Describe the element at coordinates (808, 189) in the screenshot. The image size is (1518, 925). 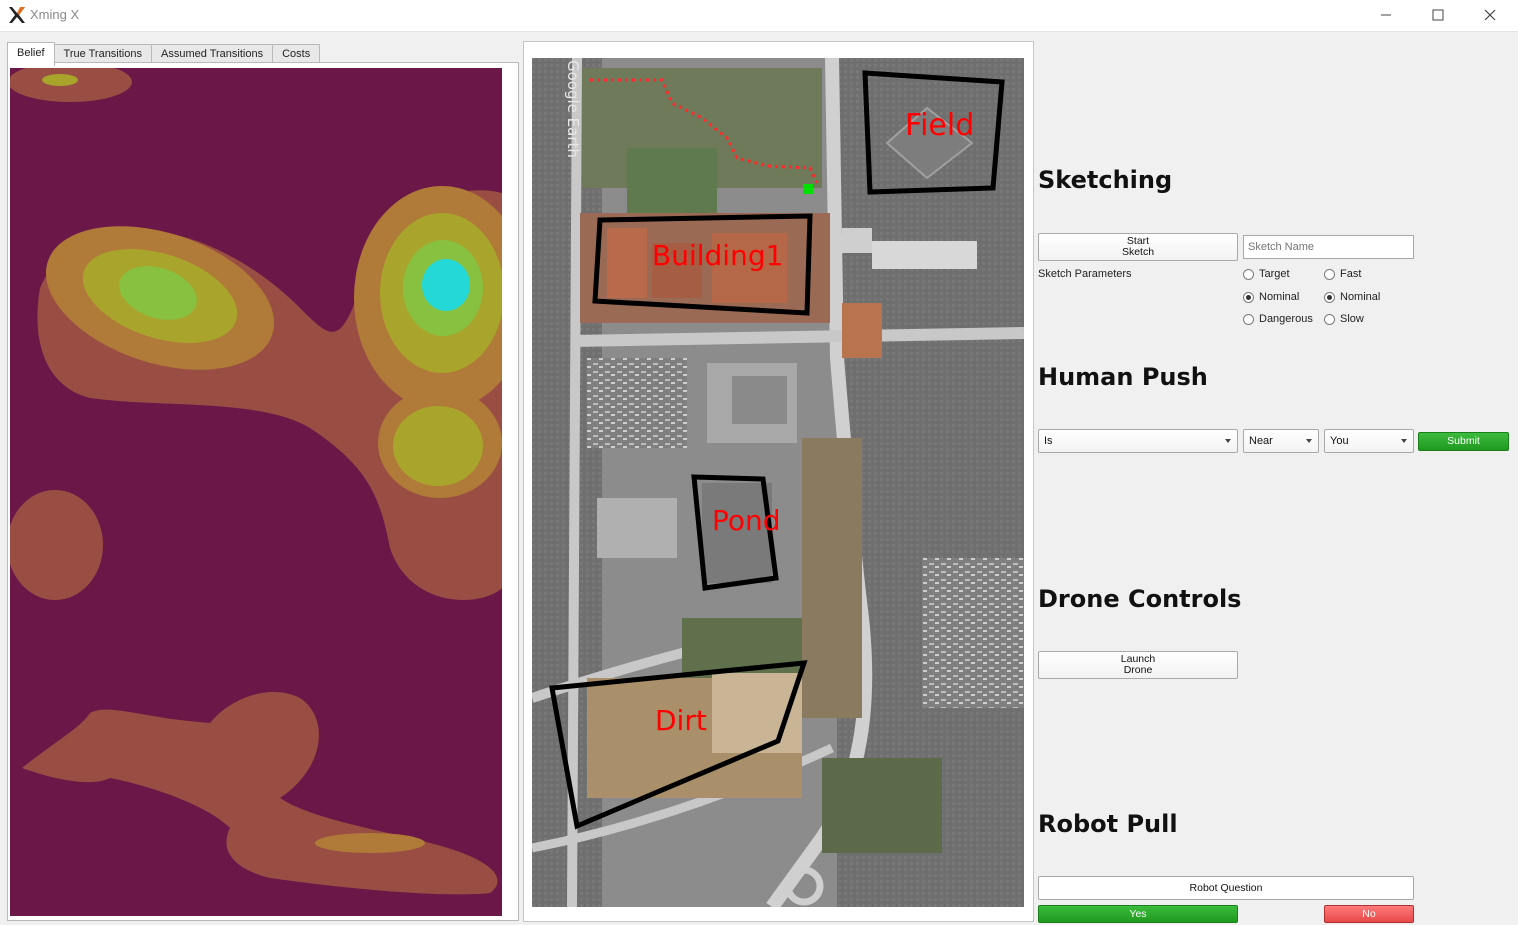
I see `robot-marker` at that location.